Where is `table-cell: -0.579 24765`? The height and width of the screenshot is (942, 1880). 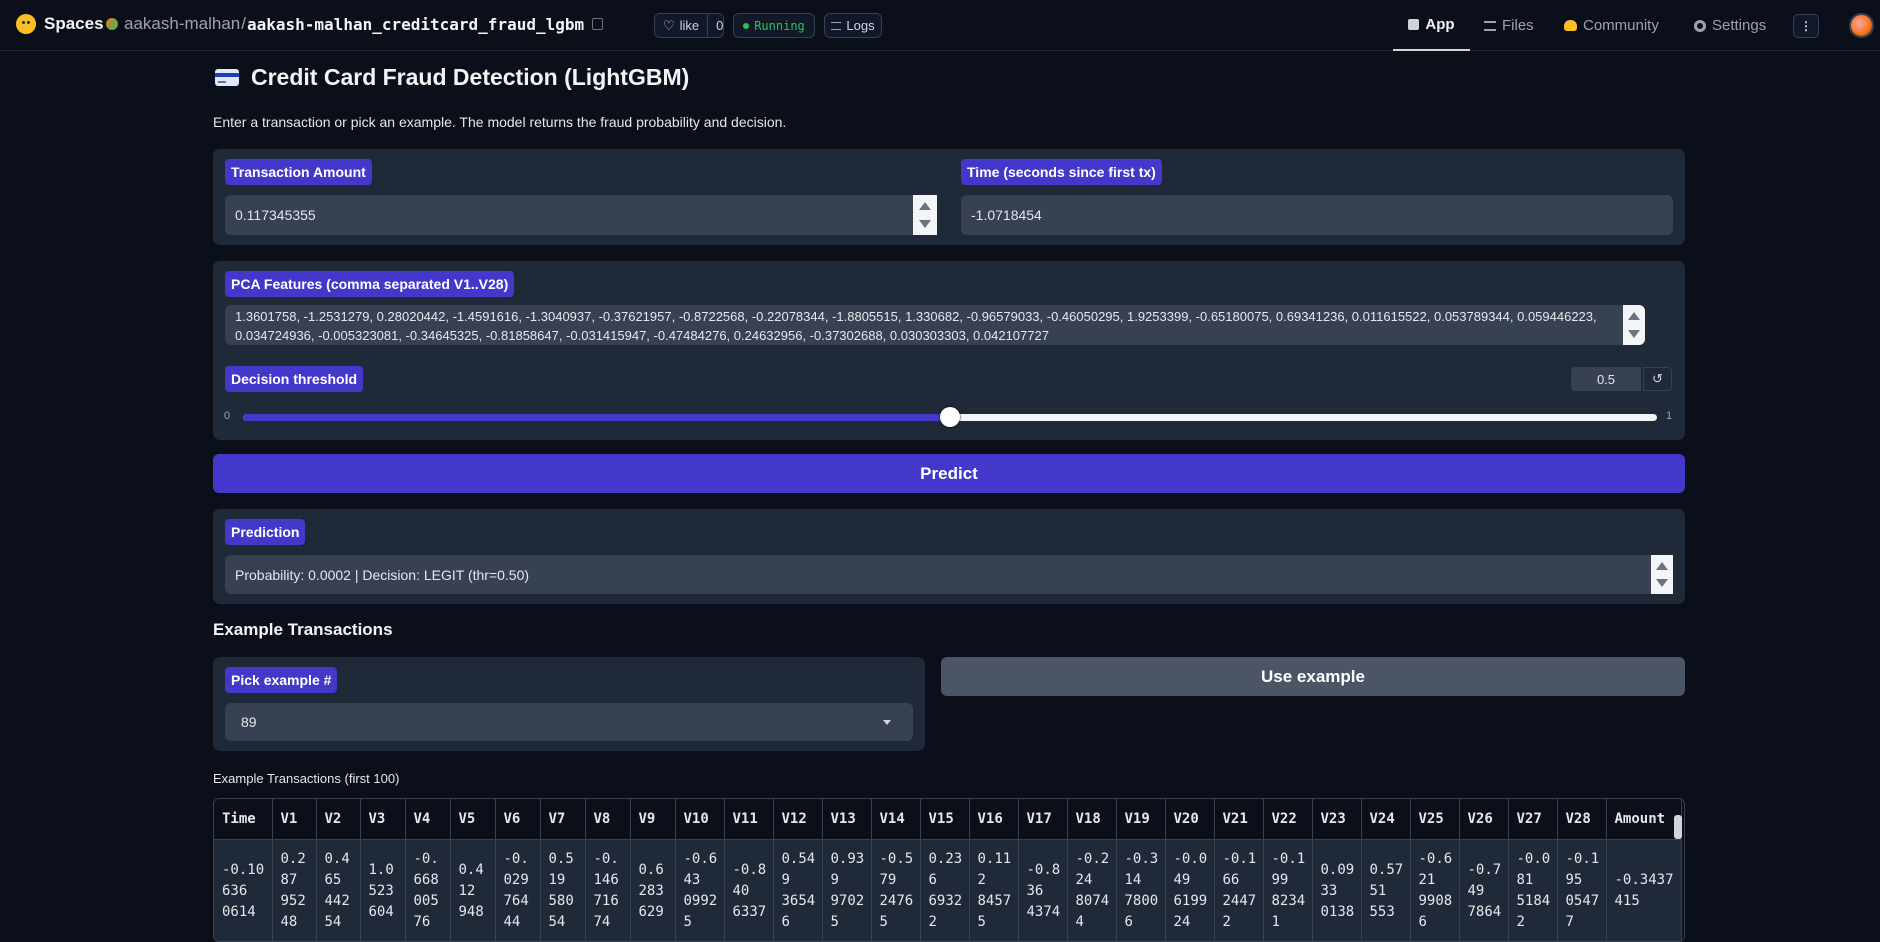
table-cell: -0.579 24765 is located at coordinates (896, 890).